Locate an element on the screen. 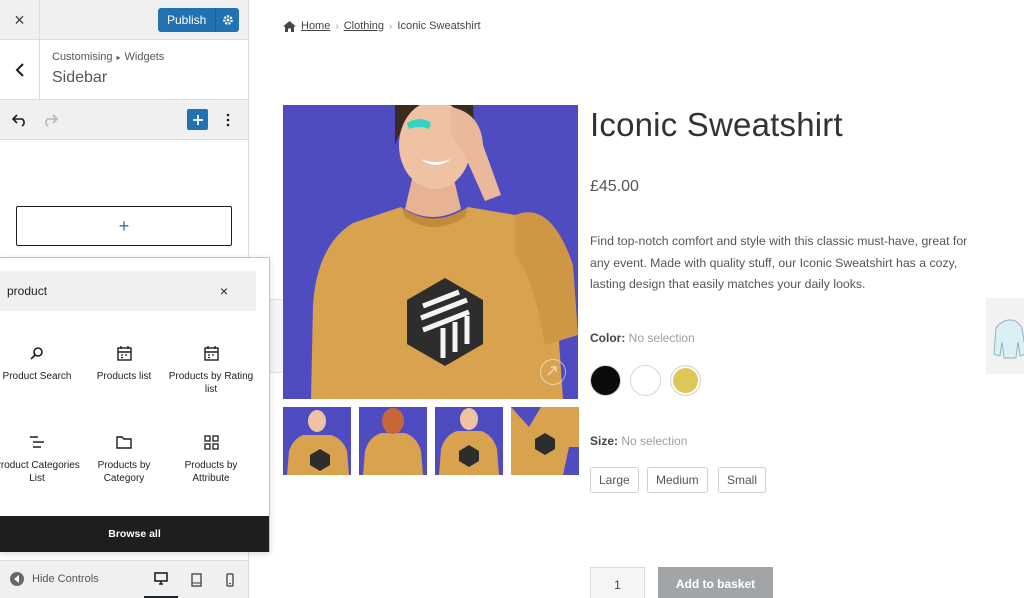 The height and width of the screenshot is (598, 1024). zoom-icon is located at coordinates (552, 371).